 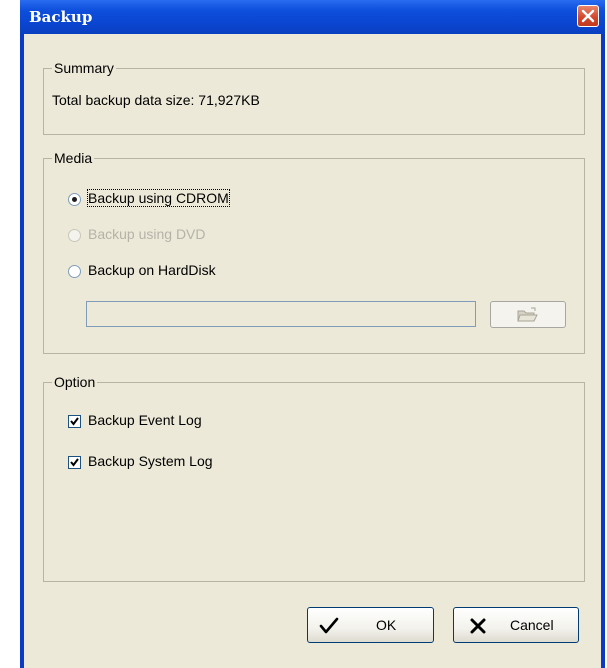 I want to click on radio-harddisk, so click(x=74, y=271).